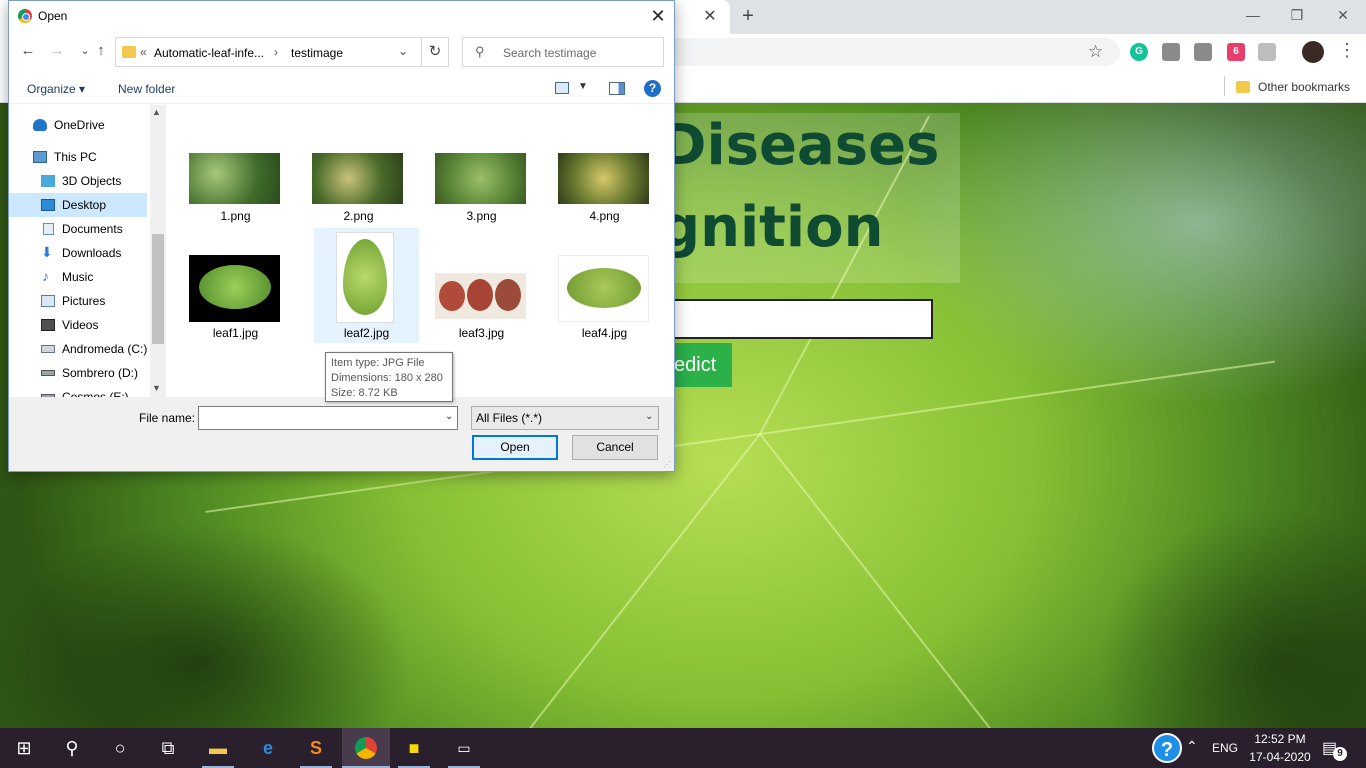  I want to click on nav-item-drive-e: Cosmos (E:), so click(79, 391).